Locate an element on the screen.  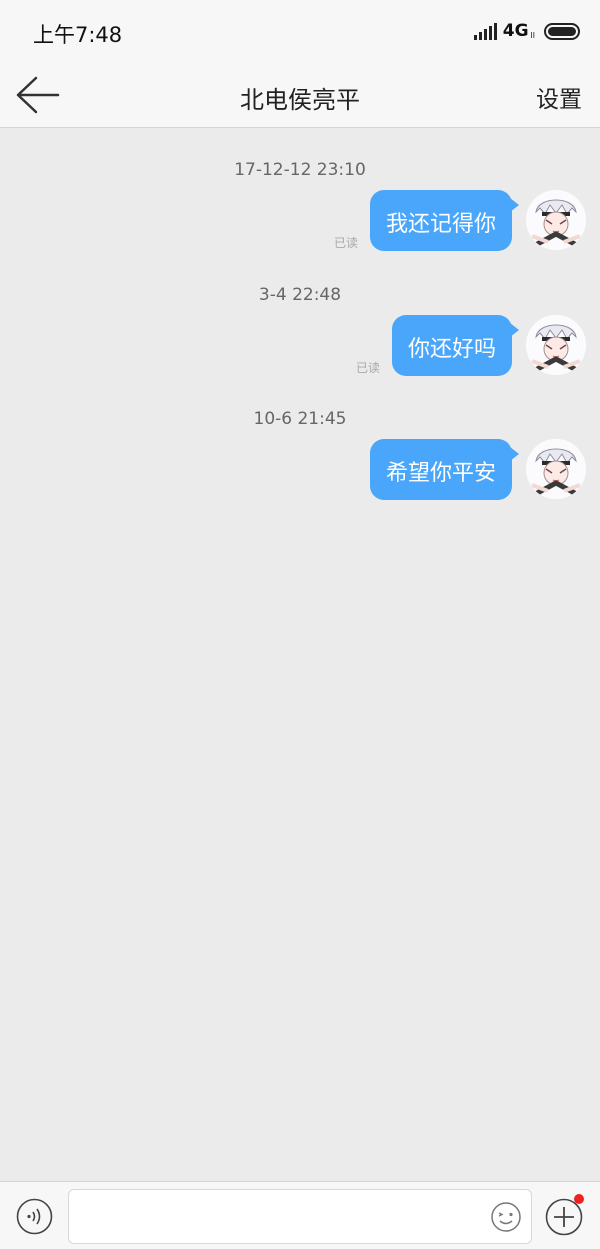
page-title: 北电侯亮平 is located at coordinates (300, 100).